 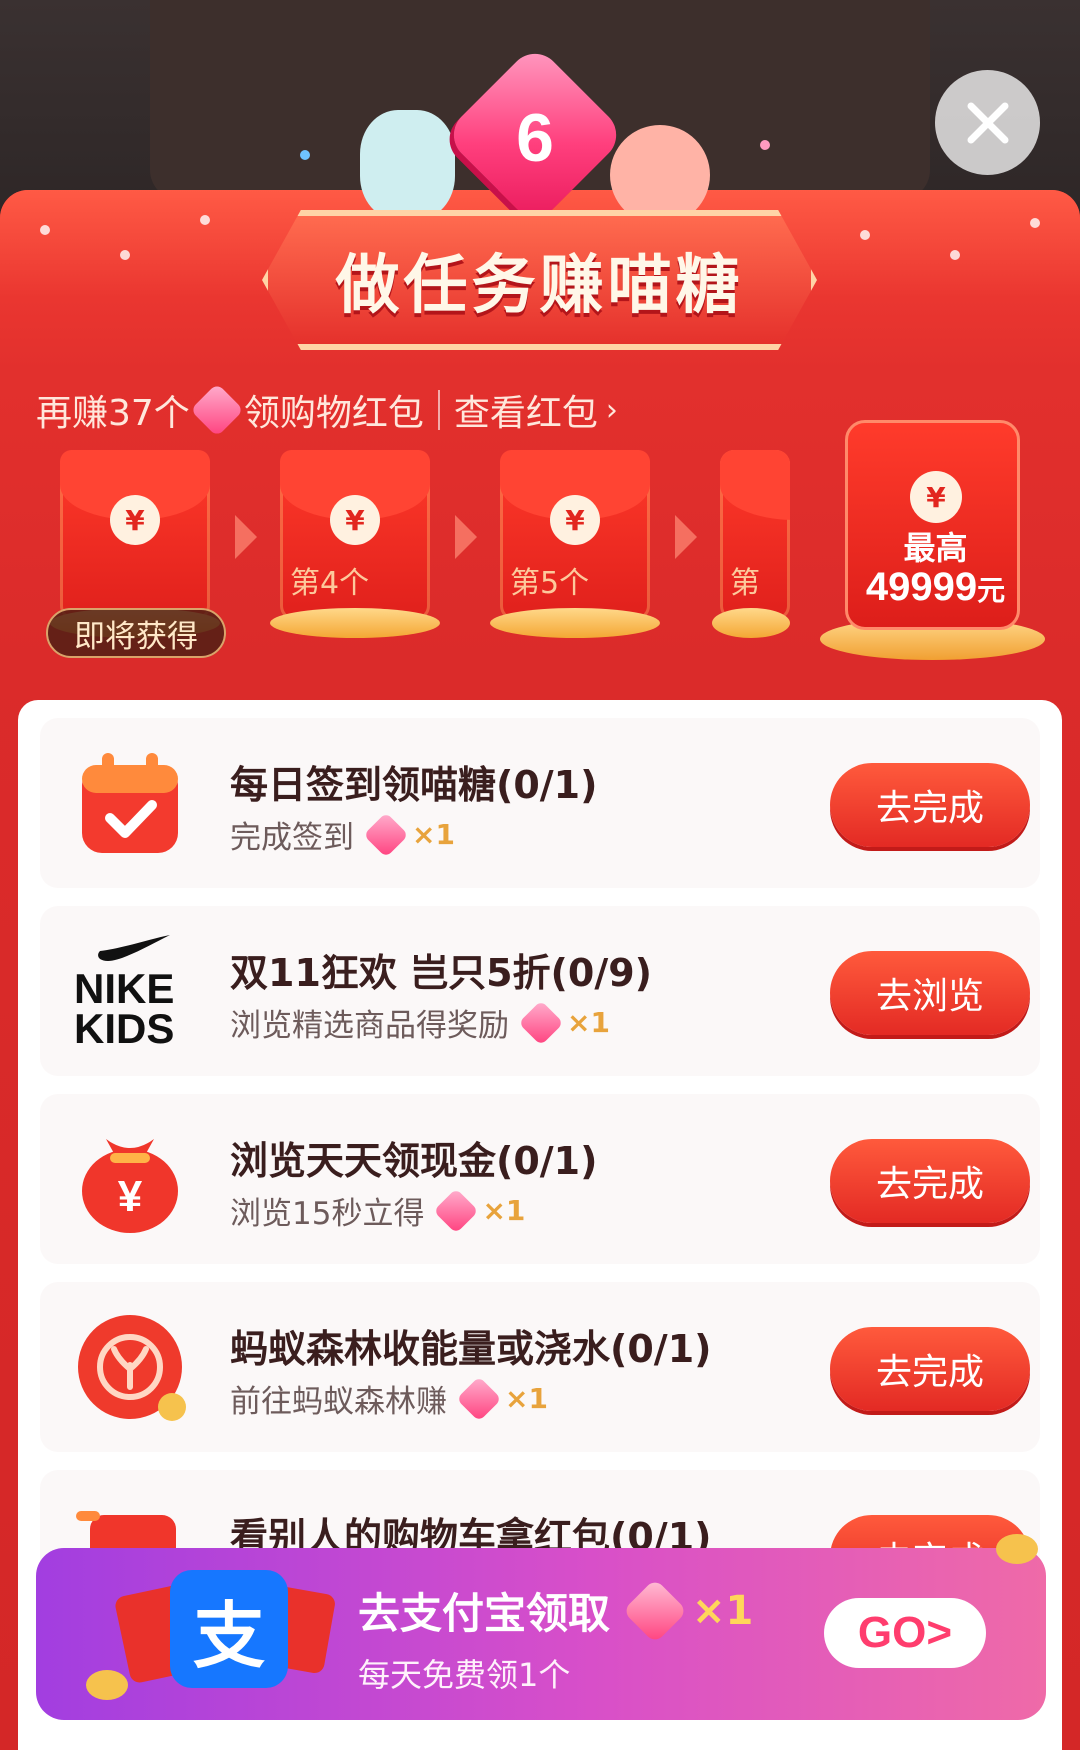 I want to click on task-item: 每日签到领喵糖(0/1) 完成签到 ×1 去完成, so click(x=540, y=803).